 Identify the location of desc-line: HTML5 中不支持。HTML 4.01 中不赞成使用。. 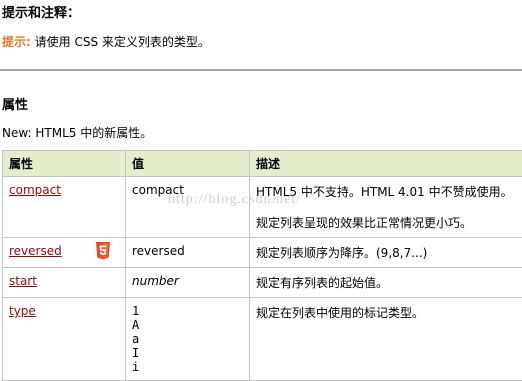
(384, 192).